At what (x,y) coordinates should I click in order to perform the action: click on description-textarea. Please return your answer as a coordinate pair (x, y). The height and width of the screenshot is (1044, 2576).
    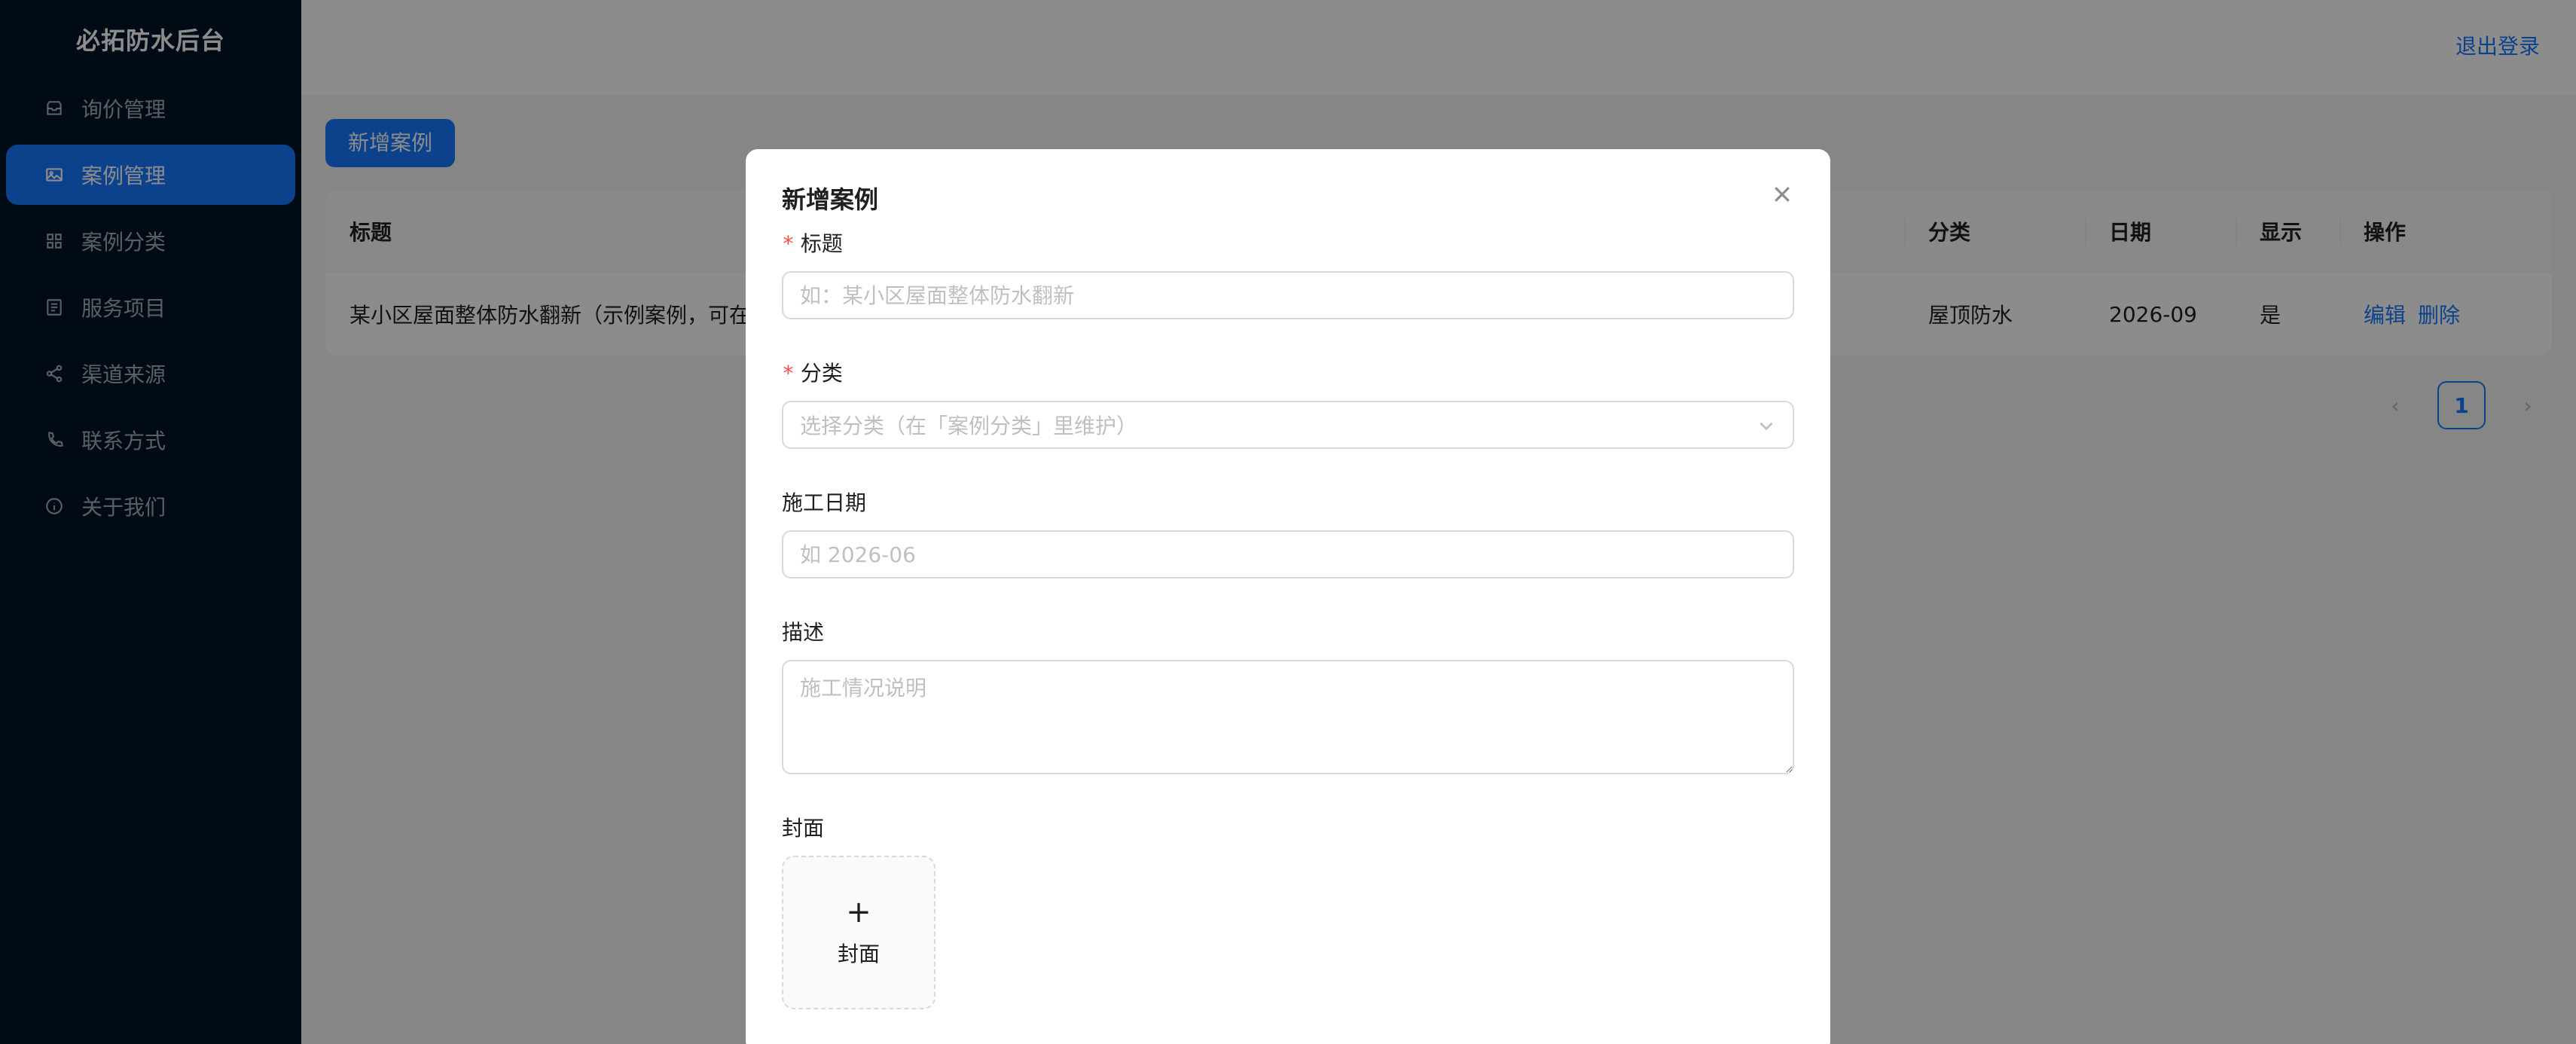
    Looking at the image, I should click on (1288, 717).